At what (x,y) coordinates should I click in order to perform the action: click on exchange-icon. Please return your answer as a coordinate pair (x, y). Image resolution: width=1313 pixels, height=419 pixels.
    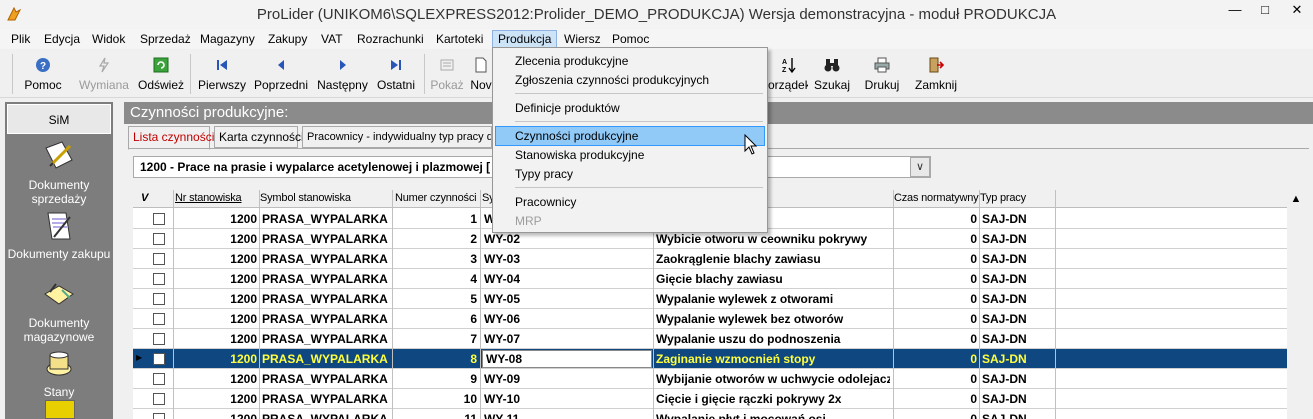
    Looking at the image, I should click on (104, 65).